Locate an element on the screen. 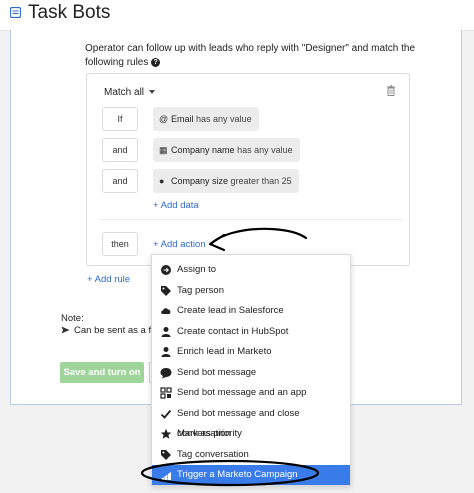 Image resolution: width=474 pixels, height=493 pixels. marketo-bars-icon is located at coordinates (166, 476).